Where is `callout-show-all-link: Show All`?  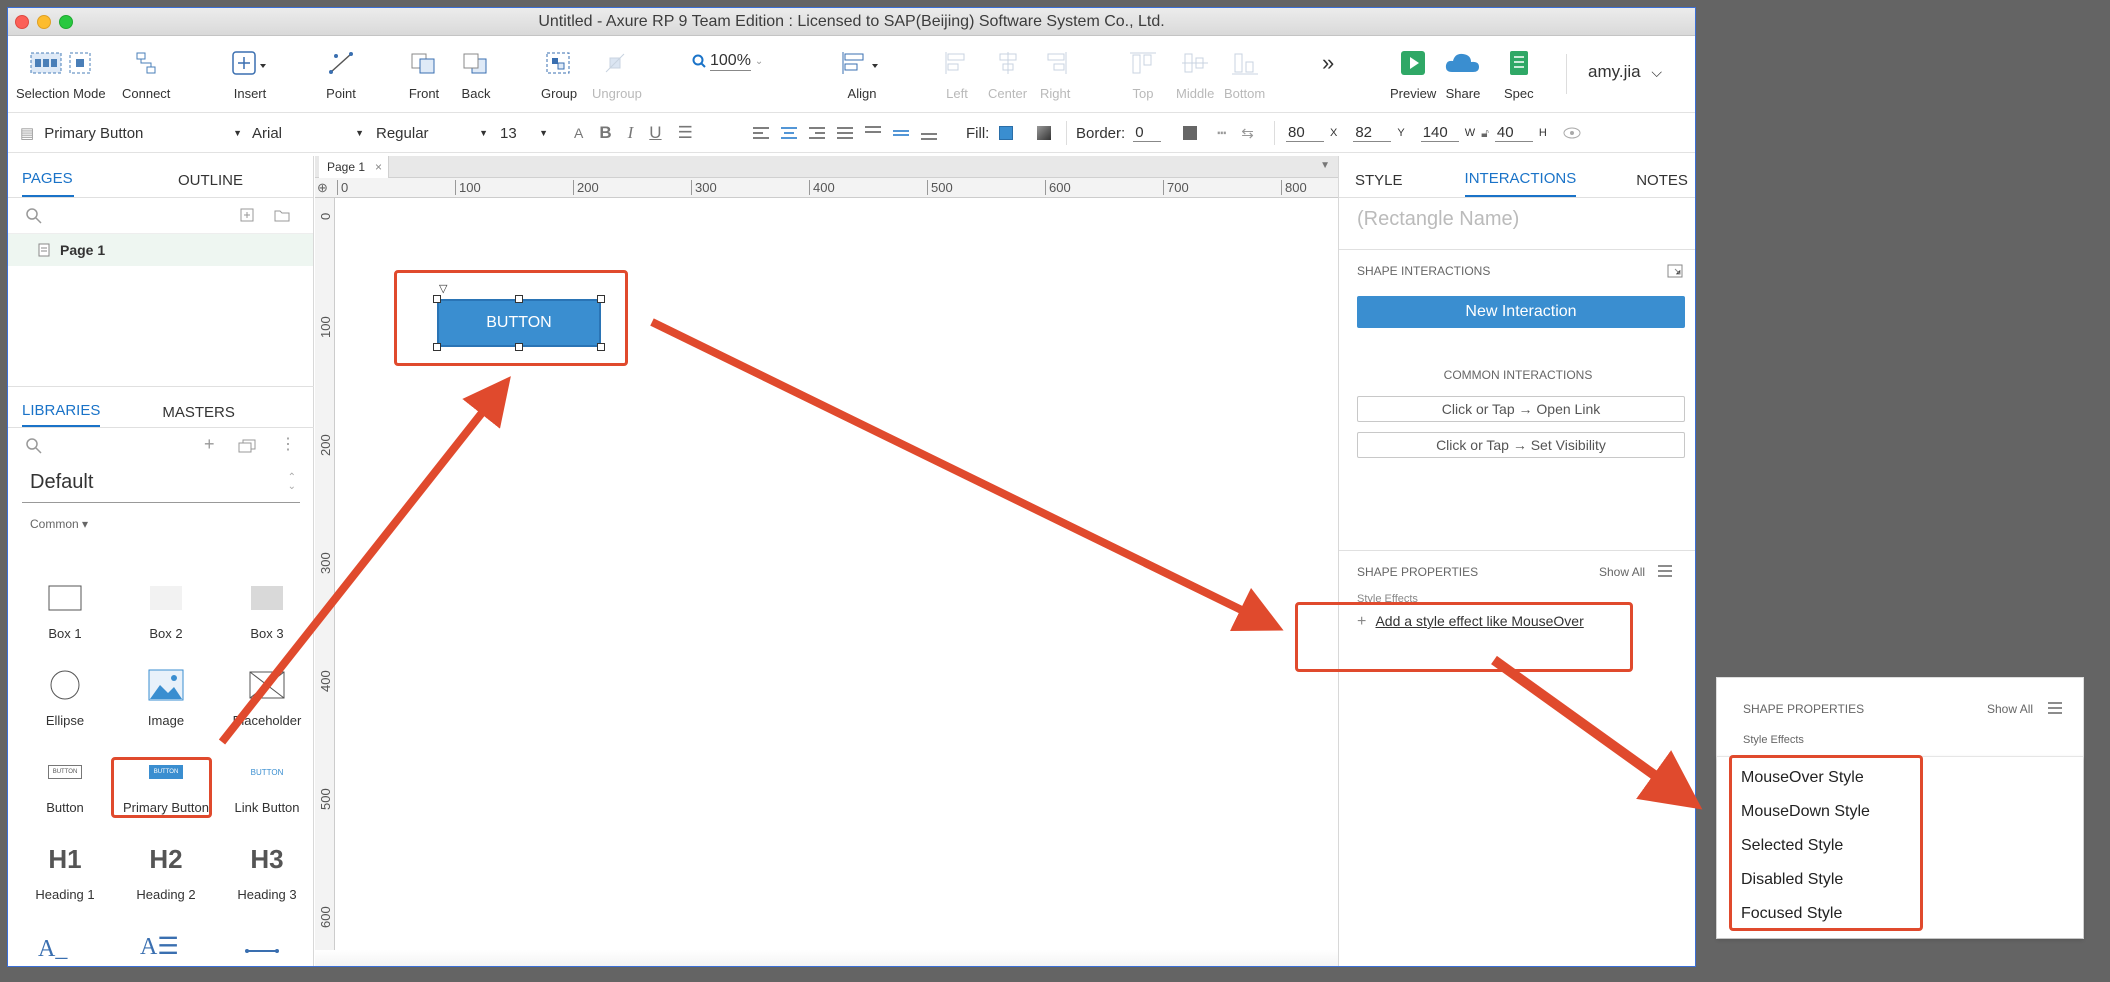
callout-show-all-link: Show All is located at coordinates (2010, 709).